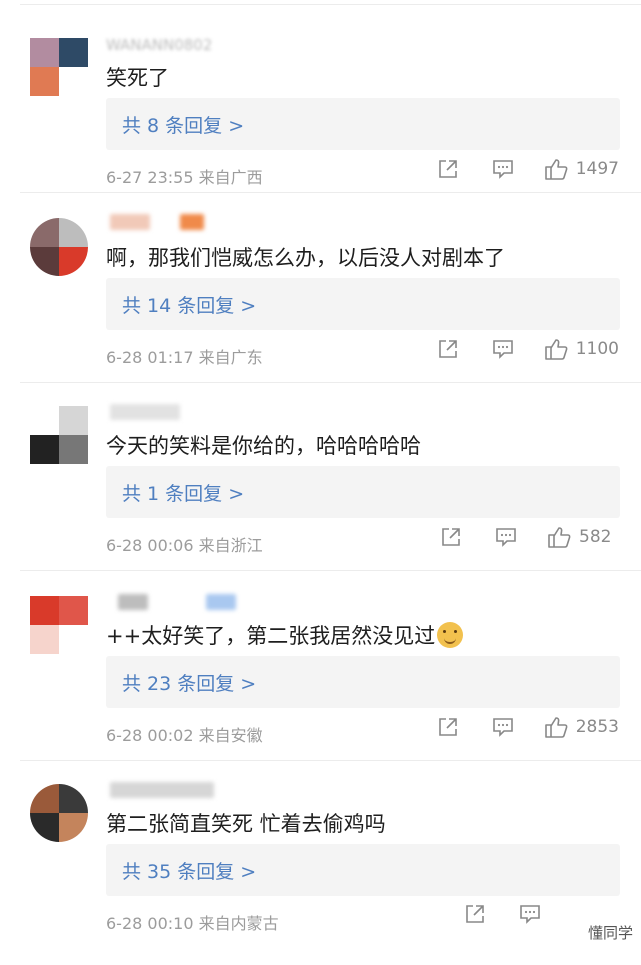 The image size is (641, 965). What do you see at coordinates (363, 124) in the screenshot?
I see `replies-button: 共 8 条回复 >` at bounding box center [363, 124].